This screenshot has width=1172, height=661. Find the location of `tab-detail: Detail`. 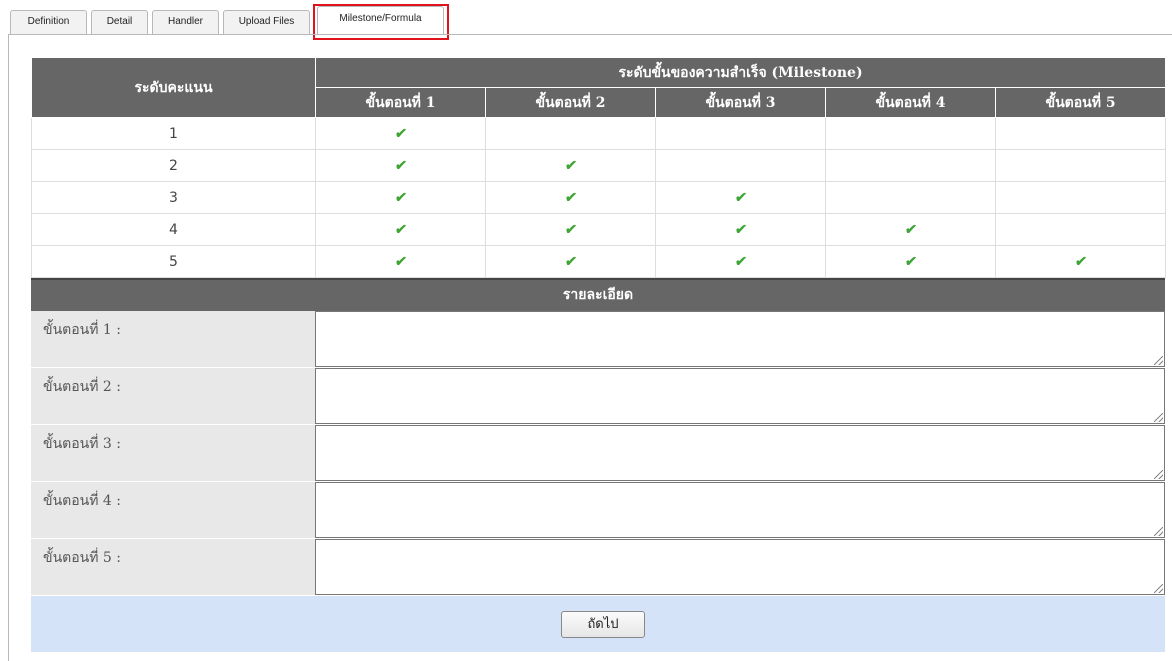

tab-detail: Detail is located at coordinates (119, 22).